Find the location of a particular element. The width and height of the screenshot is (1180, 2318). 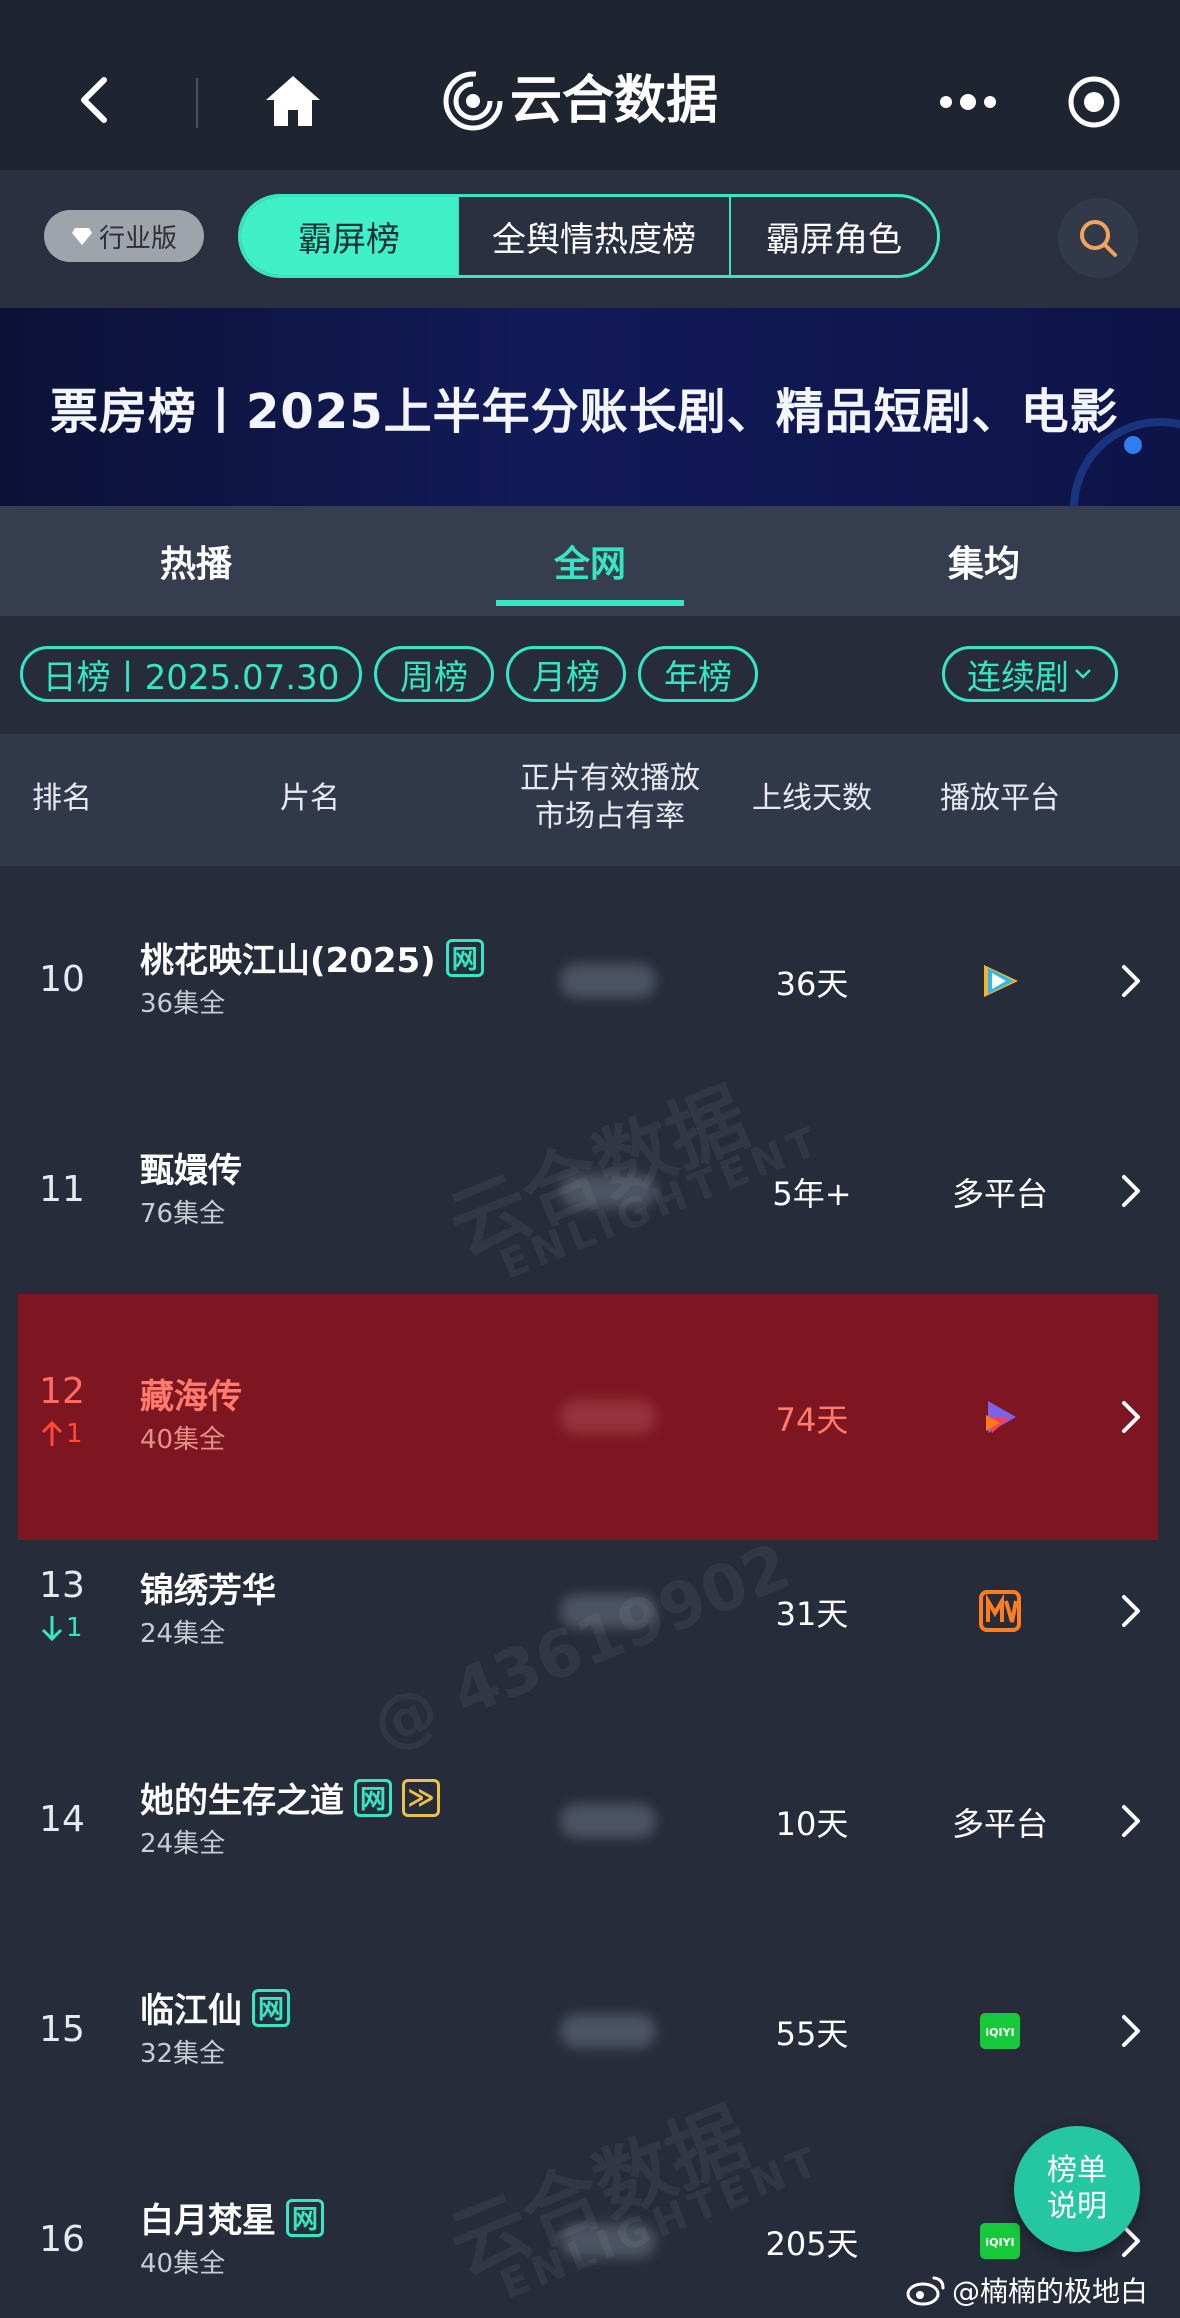

ranking-type-bar: 行业版 霸屏榜 全舆情热度榜 霸屏角色 is located at coordinates (590, 239).